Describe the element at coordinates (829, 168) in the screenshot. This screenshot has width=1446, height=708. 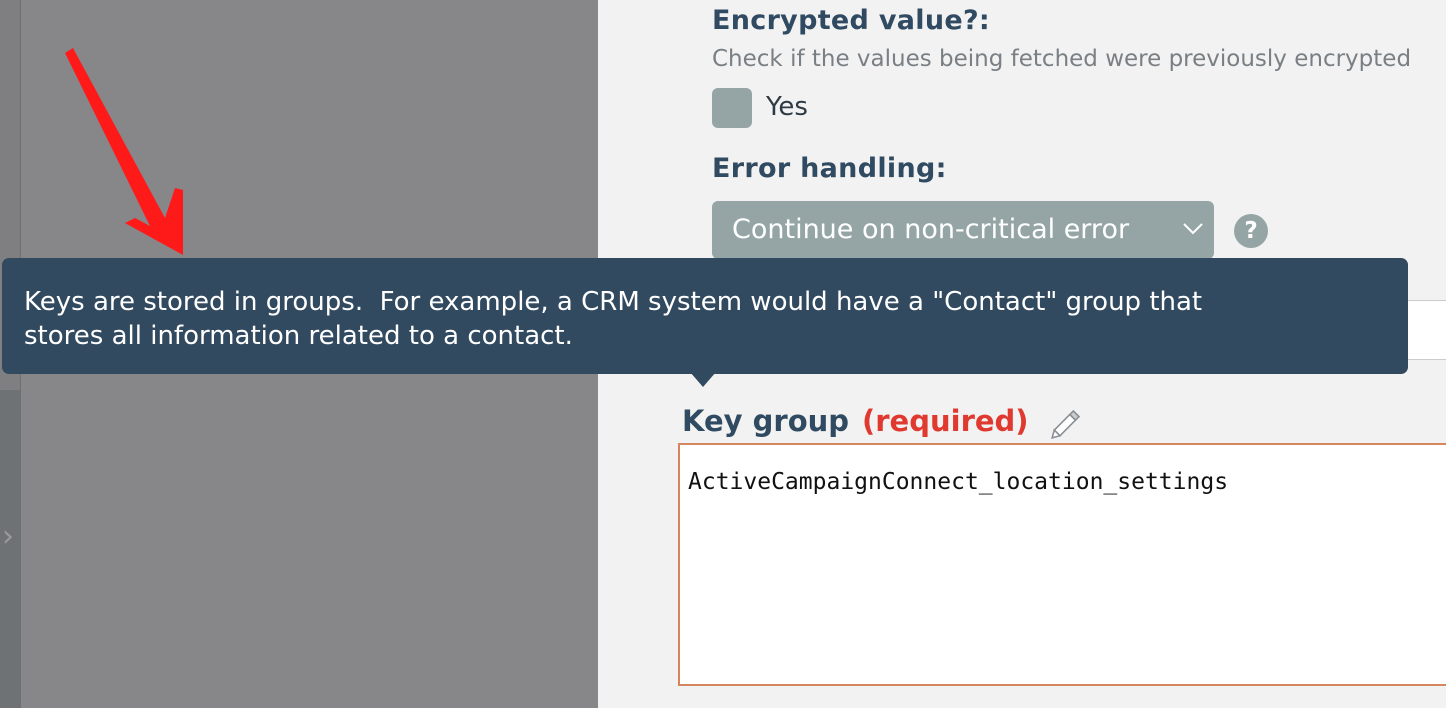
I see `error-handling-label: Error handling:` at that location.